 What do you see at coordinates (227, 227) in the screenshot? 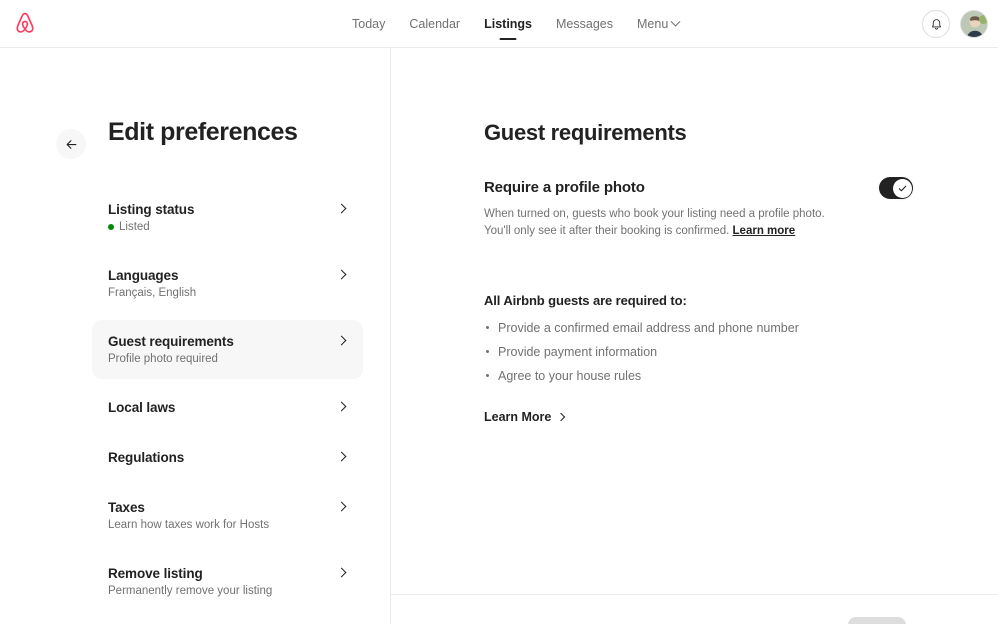
I see `sidebar-item-subtitle-row: Listed` at bounding box center [227, 227].